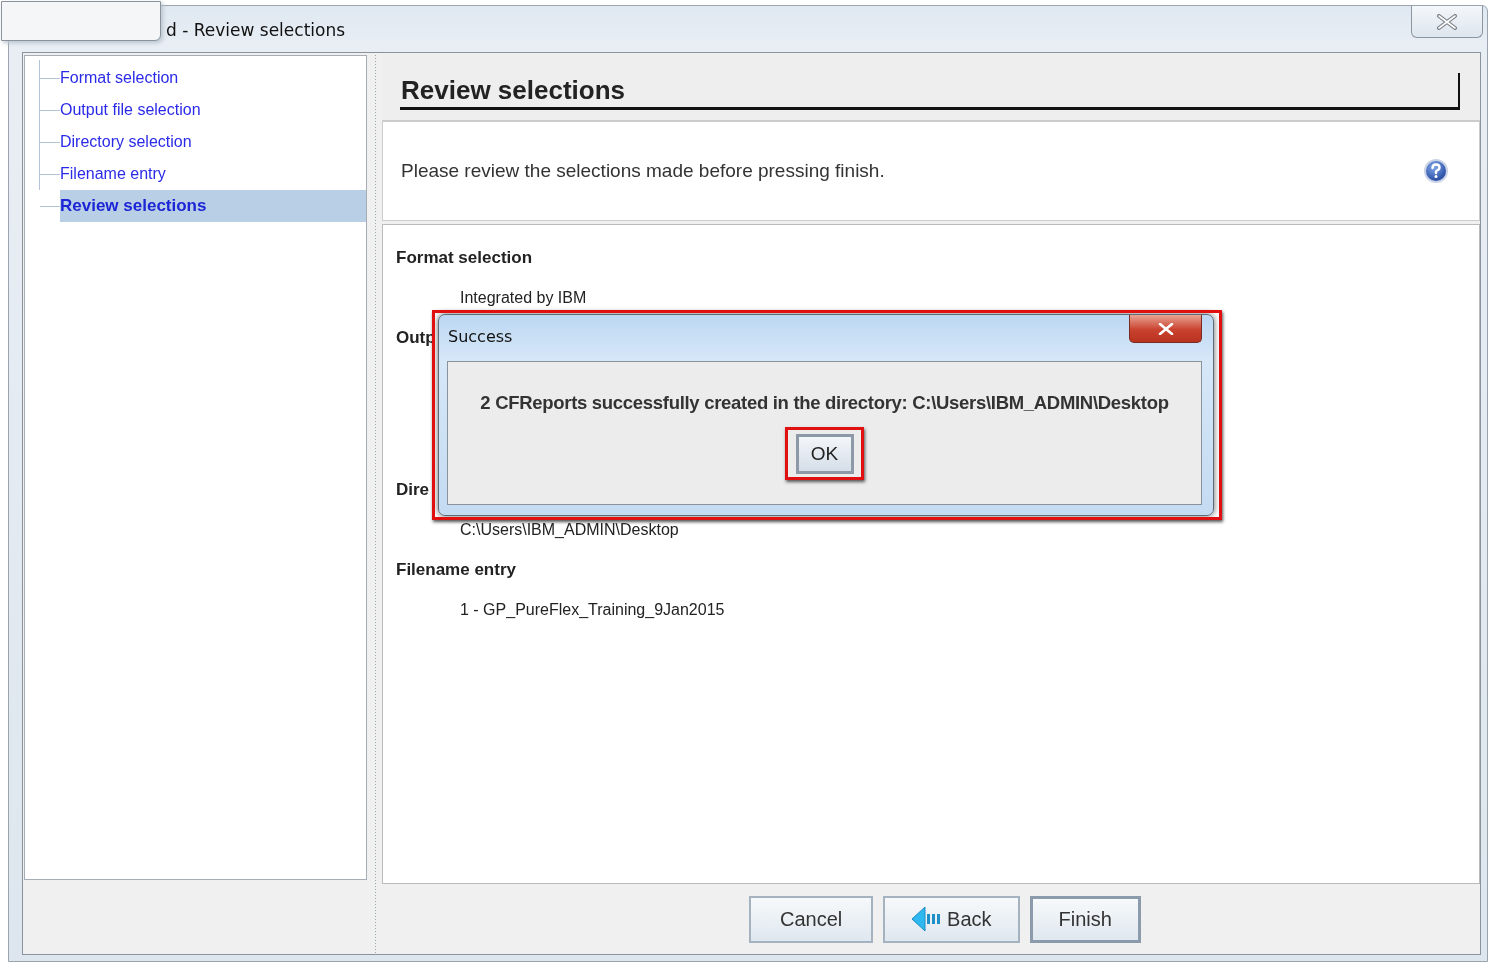 This screenshot has width=1491, height=964. What do you see at coordinates (213, 110) in the screenshot?
I see `step-item: Output file selection` at bounding box center [213, 110].